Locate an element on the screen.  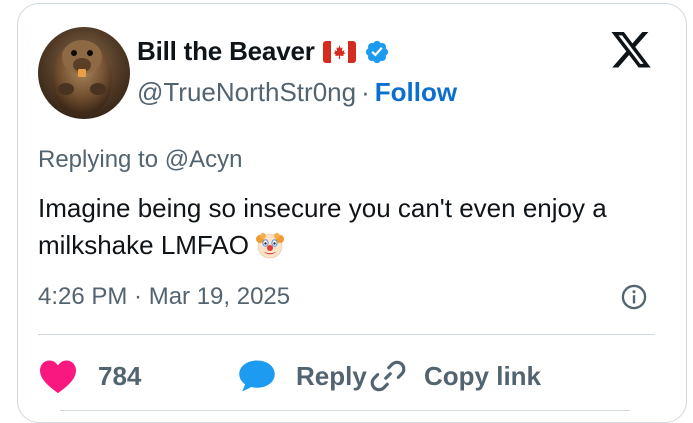
reply-mention-link: @Acyn is located at coordinates (204, 159).